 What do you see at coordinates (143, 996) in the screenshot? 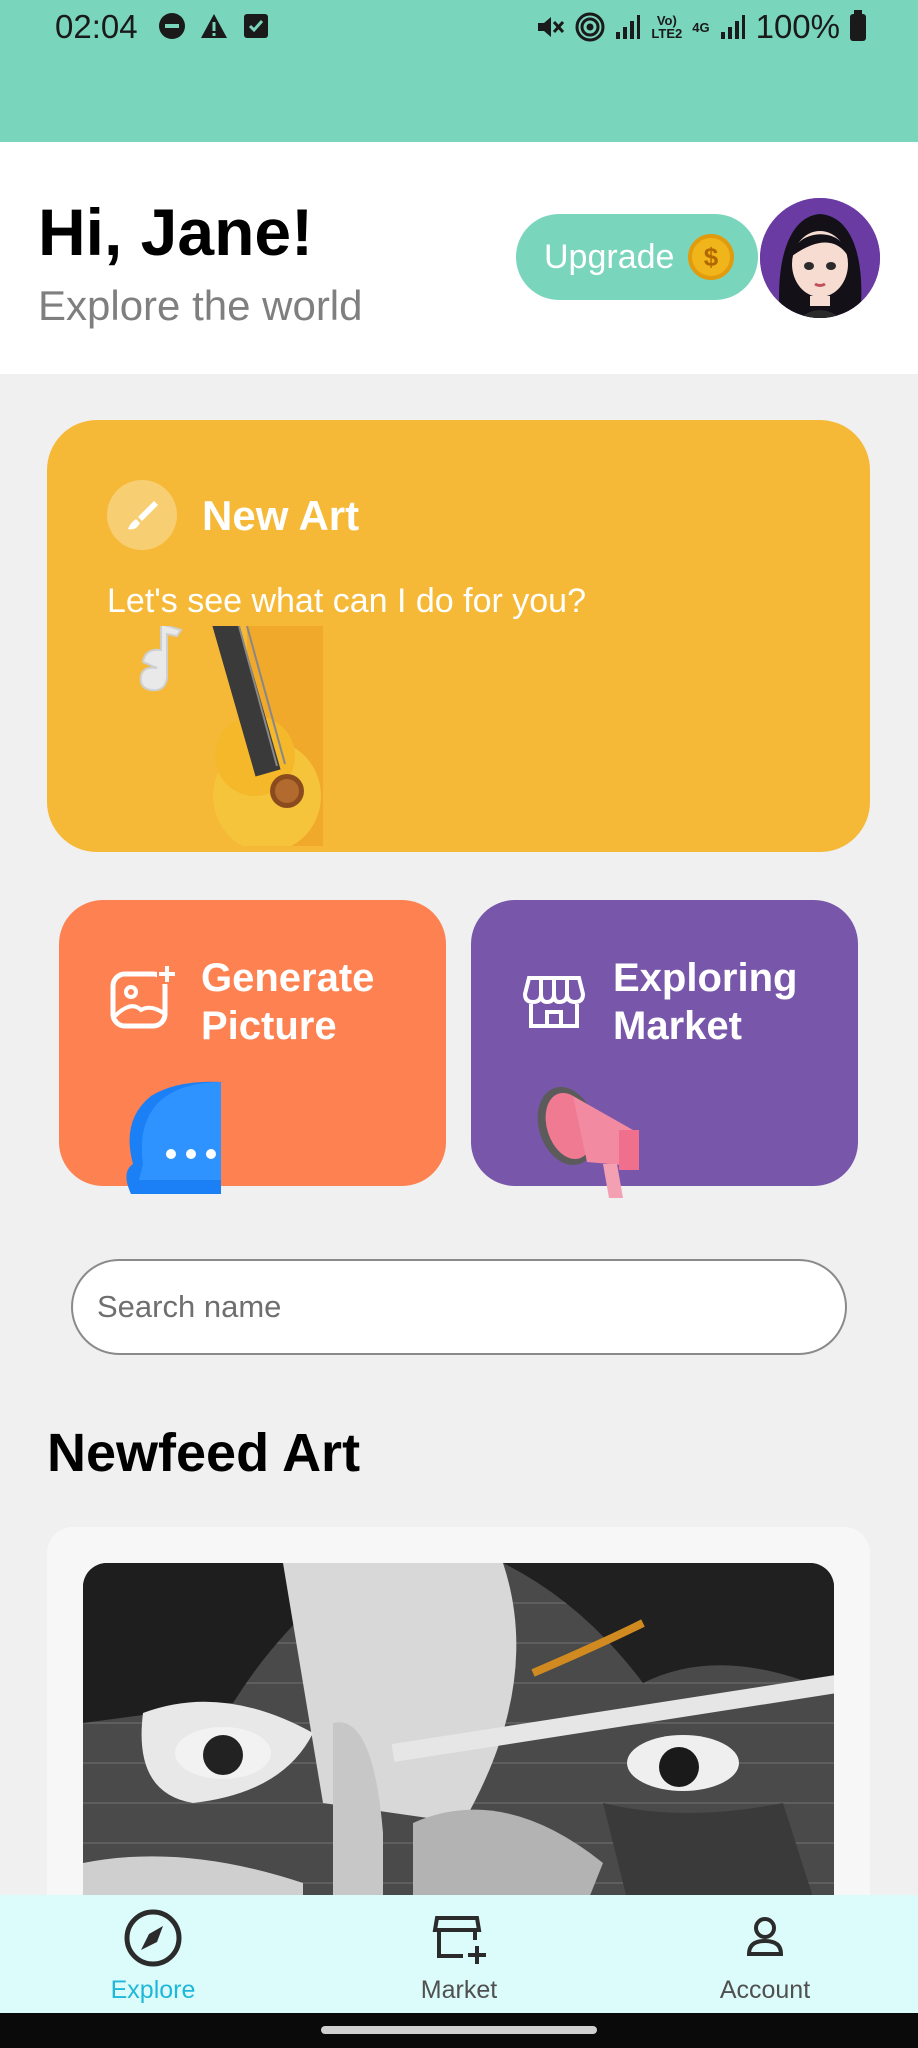
I see `image-plus-icon` at bounding box center [143, 996].